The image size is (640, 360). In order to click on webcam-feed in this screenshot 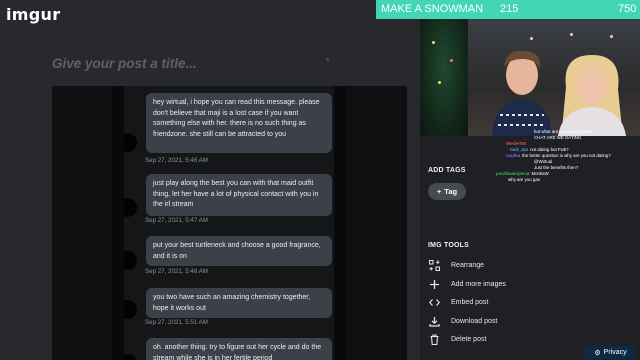, I will do `click(530, 77)`.